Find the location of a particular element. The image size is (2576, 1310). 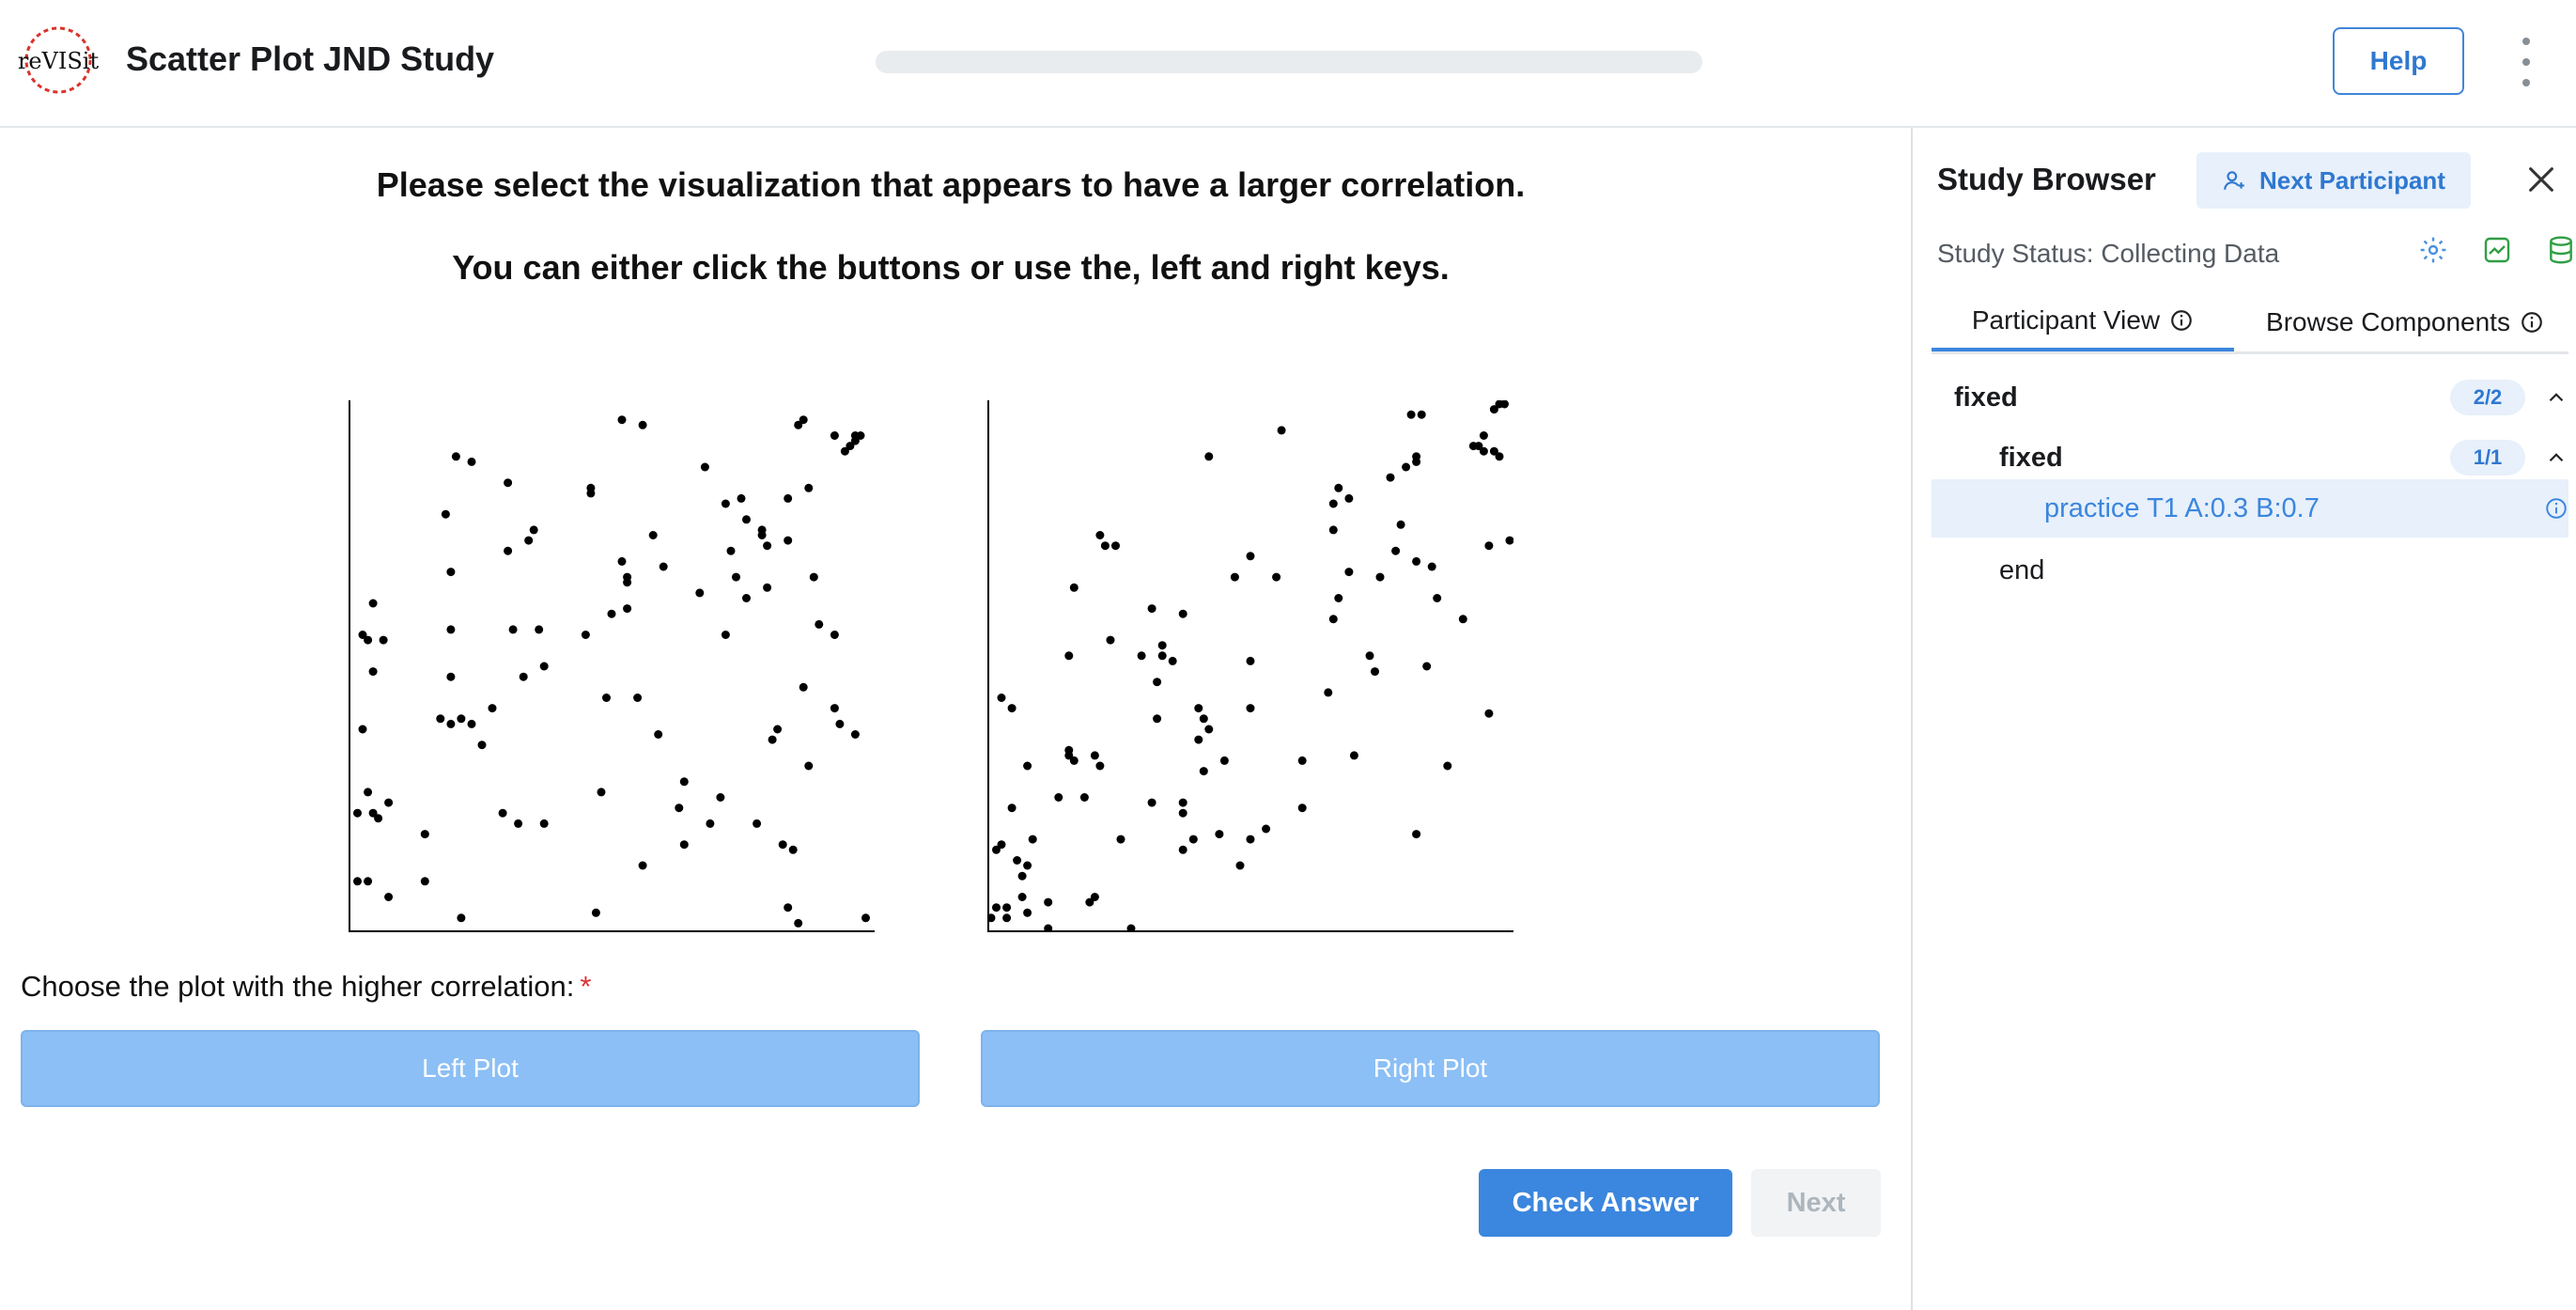

help-button: Help is located at coordinates (2398, 61).